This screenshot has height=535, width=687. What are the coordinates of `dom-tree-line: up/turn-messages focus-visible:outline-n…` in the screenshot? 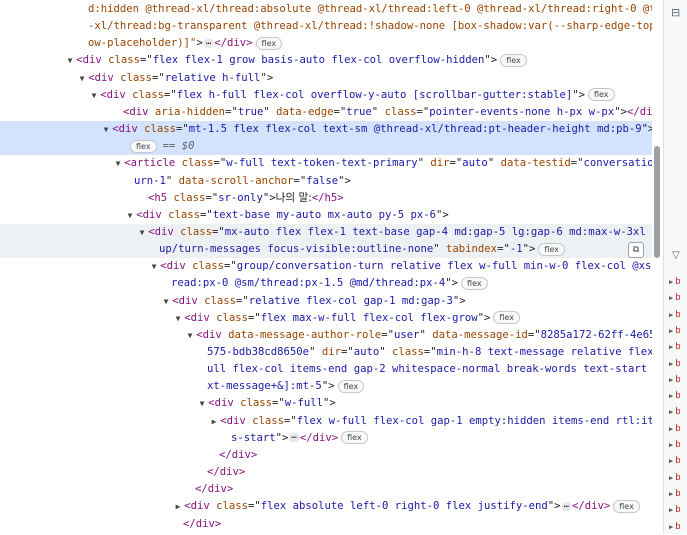 It's located at (326, 250).